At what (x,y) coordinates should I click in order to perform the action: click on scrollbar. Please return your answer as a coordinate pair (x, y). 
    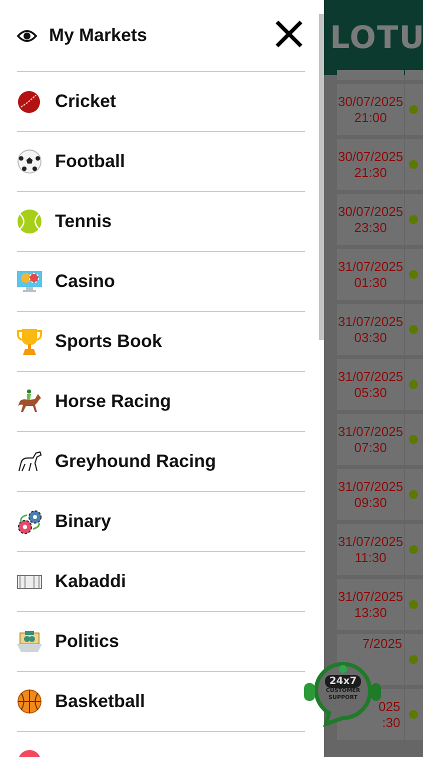
    Looking at the image, I should click on (321, 177).